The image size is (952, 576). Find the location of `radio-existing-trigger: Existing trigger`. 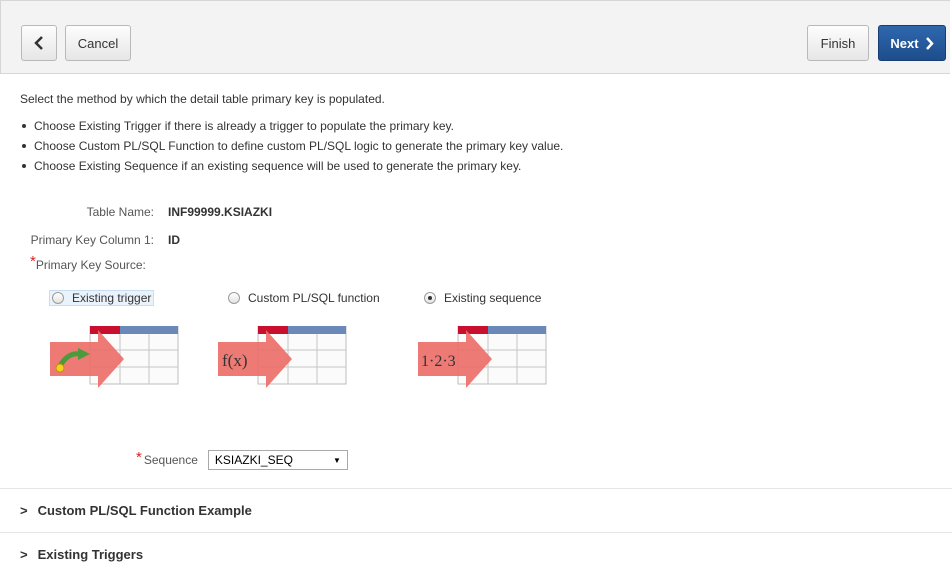

radio-existing-trigger: Existing trigger is located at coordinates (101, 298).